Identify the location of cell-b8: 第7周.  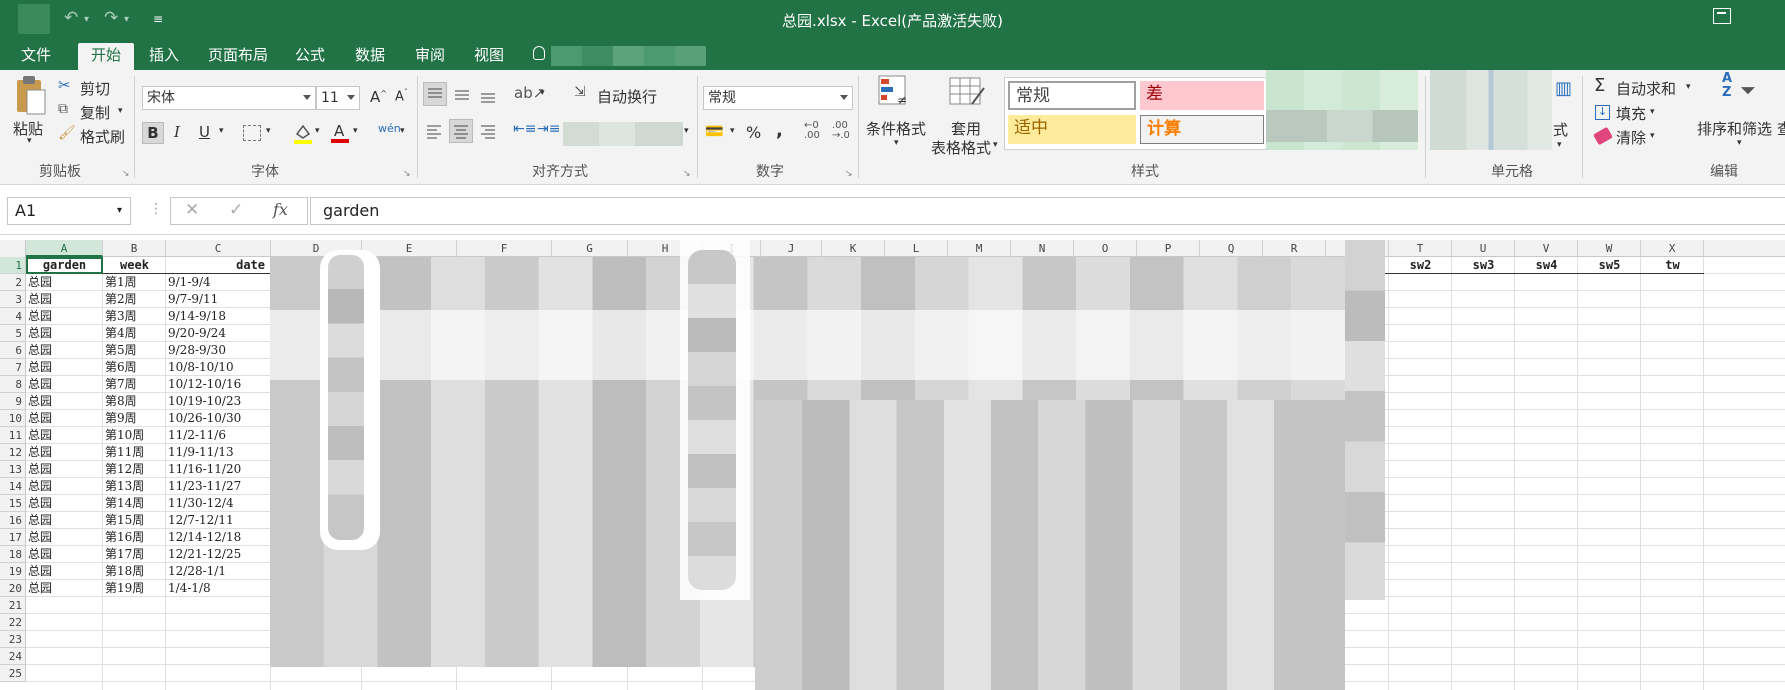
(134, 384).